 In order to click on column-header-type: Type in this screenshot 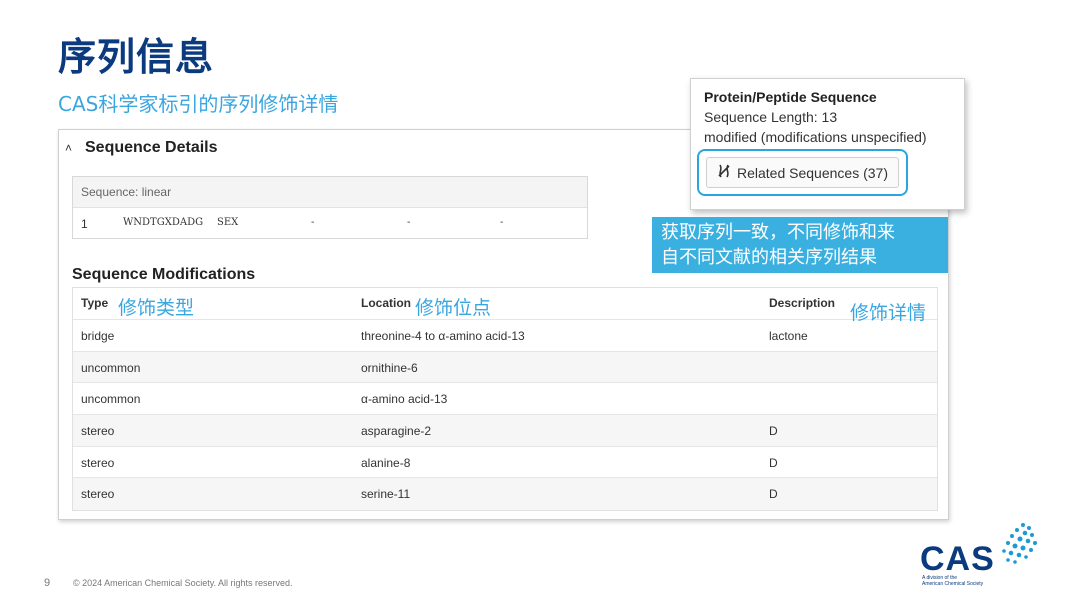, I will do `click(94, 303)`.